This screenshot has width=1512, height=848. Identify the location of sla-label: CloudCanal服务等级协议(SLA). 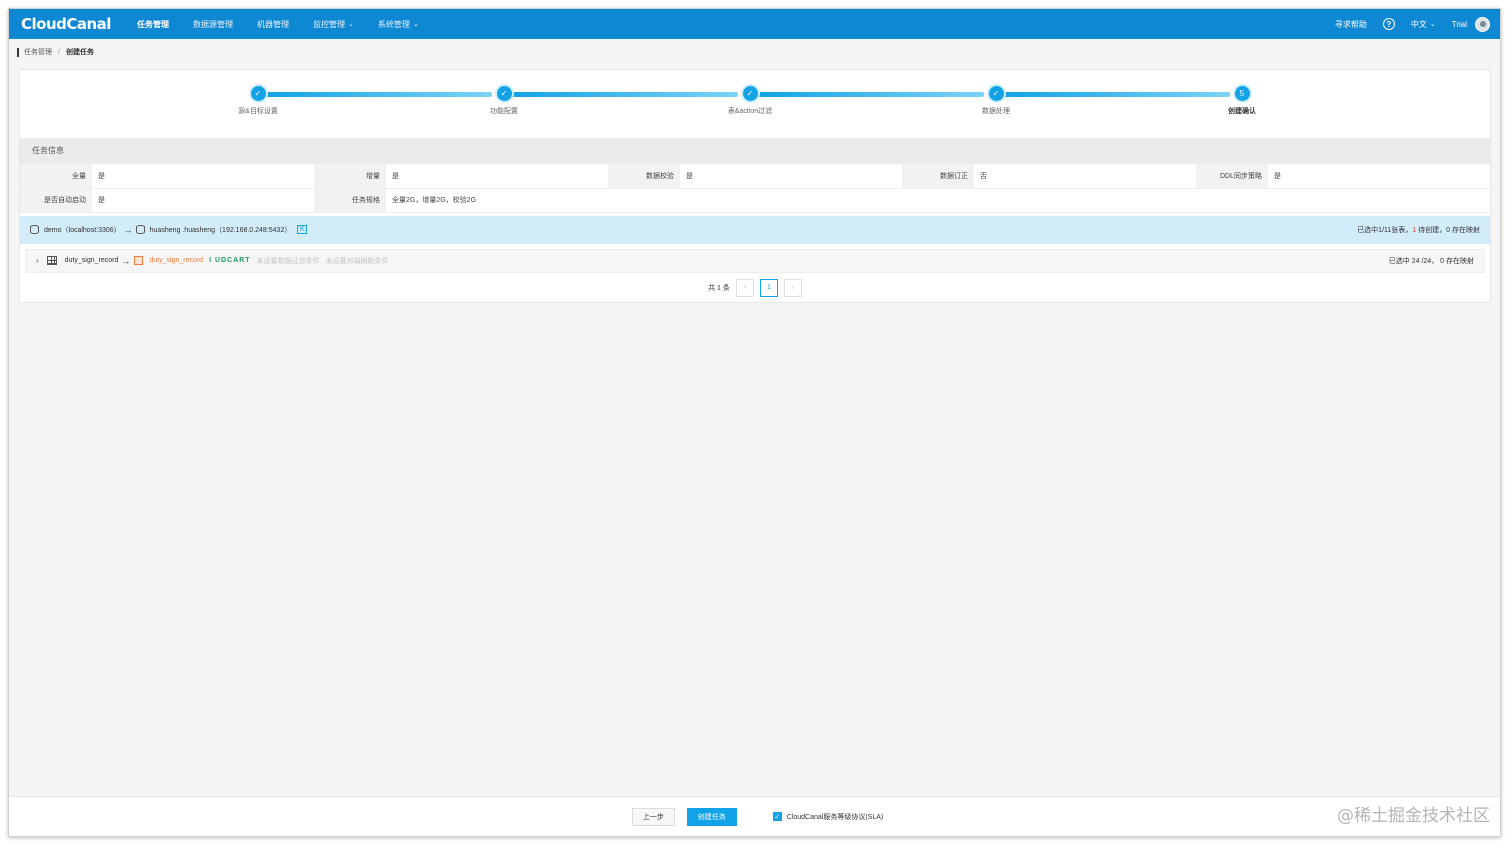
(835, 817).